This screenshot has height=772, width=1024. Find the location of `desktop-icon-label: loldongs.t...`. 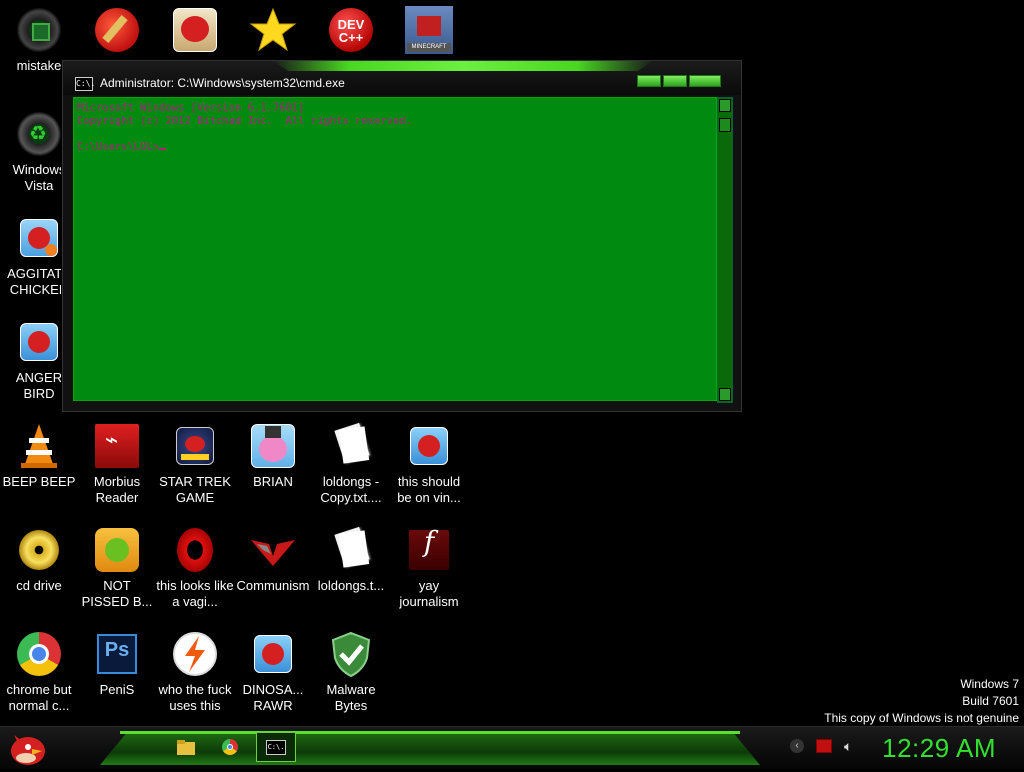

desktop-icon-label: loldongs.t... is located at coordinates (351, 585).